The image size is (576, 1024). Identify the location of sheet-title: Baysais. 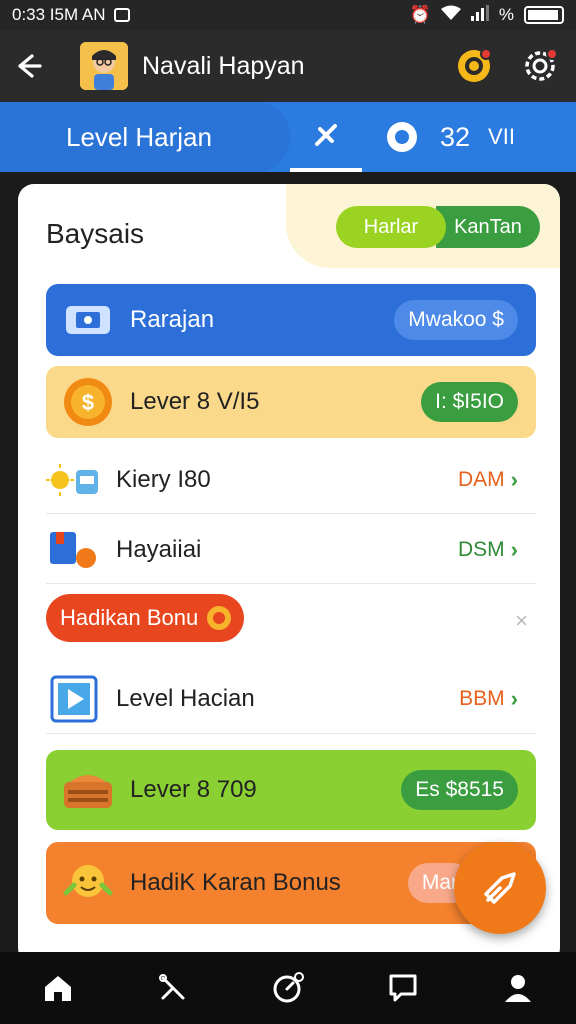
(95, 233).